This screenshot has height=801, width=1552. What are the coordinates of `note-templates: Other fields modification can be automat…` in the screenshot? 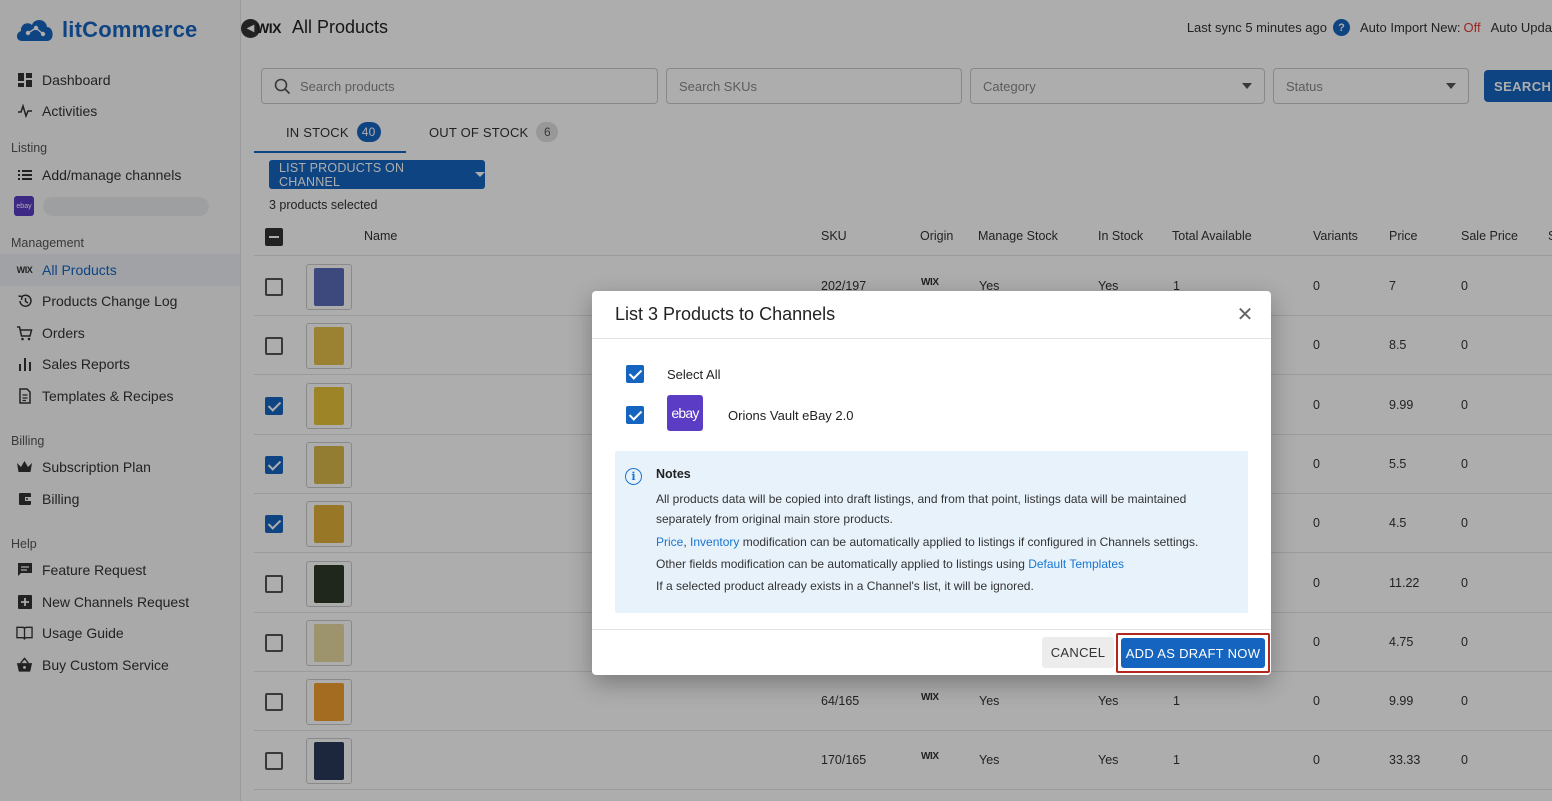 It's located at (890, 564).